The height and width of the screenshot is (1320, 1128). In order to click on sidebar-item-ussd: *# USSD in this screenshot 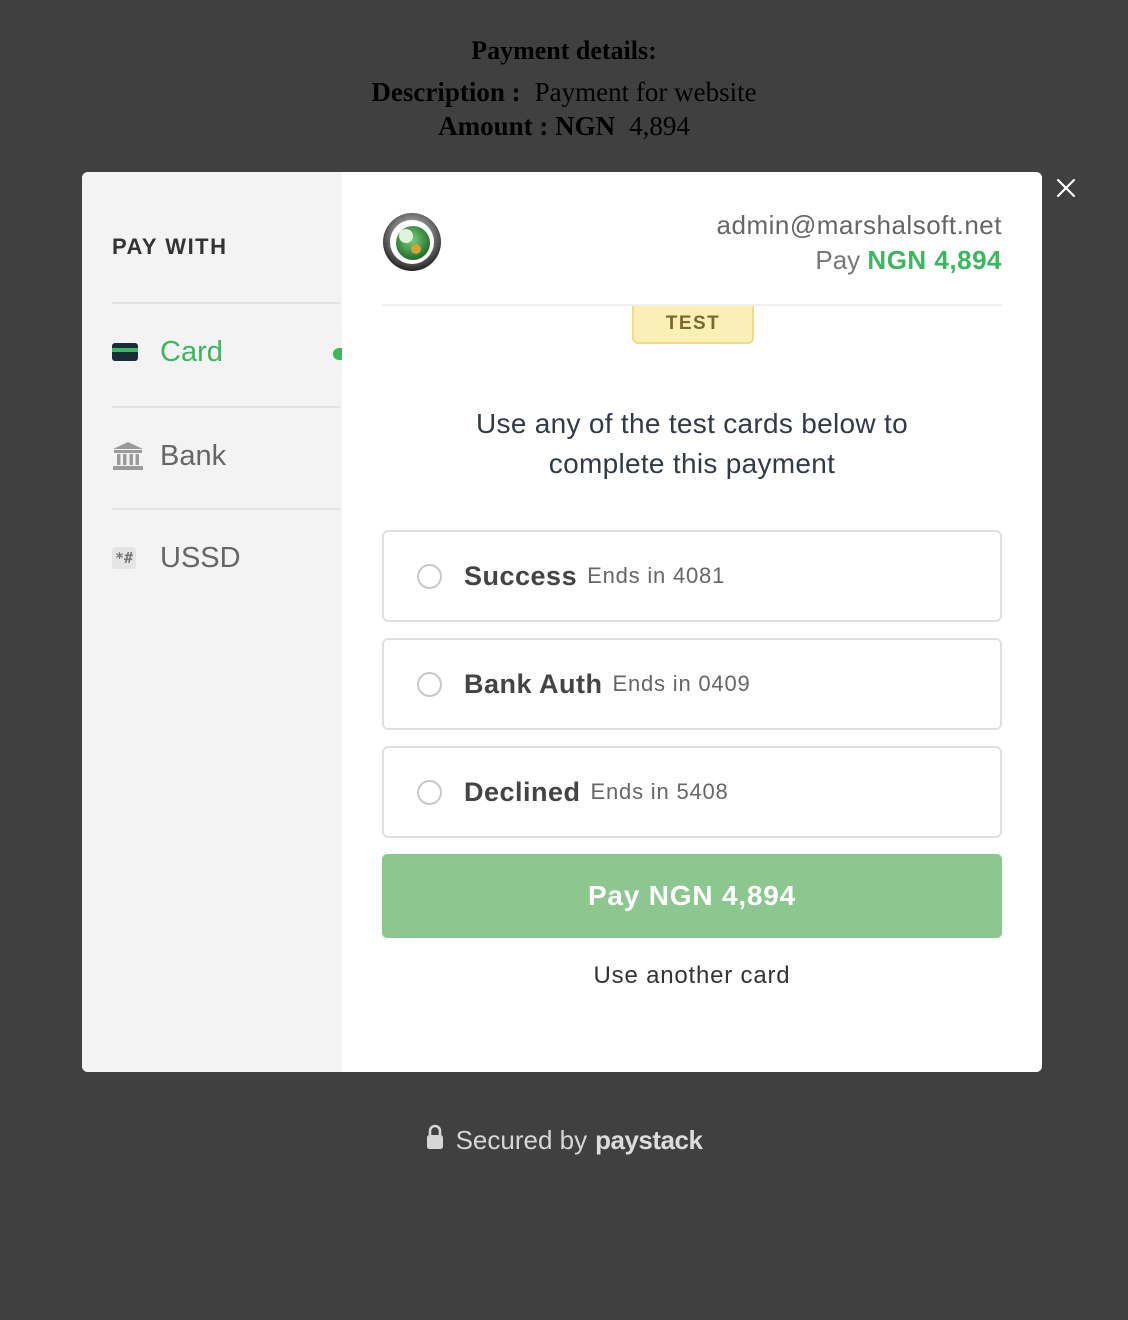, I will do `click(227, 558)`.